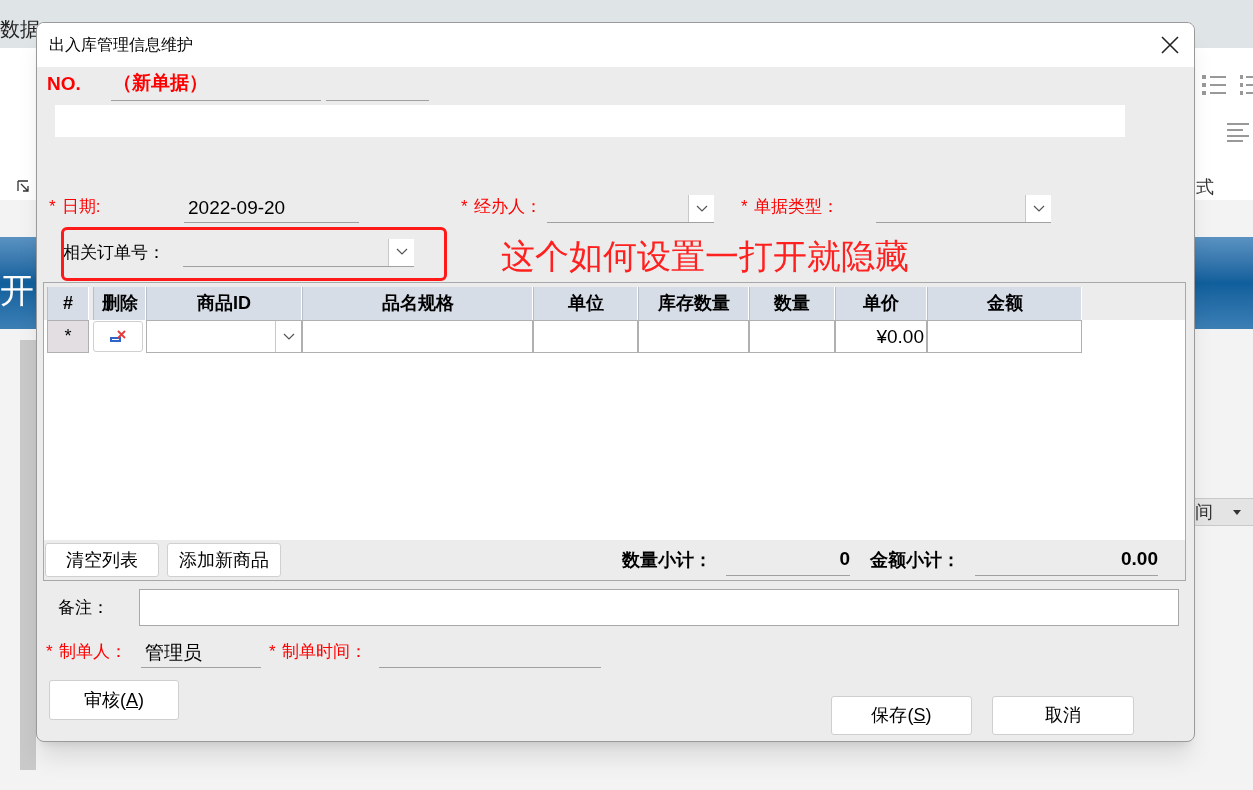  Describe the element at coordinates (901, 715) in the screenshot. I see `dialog-button: 保存(S)` at that location.